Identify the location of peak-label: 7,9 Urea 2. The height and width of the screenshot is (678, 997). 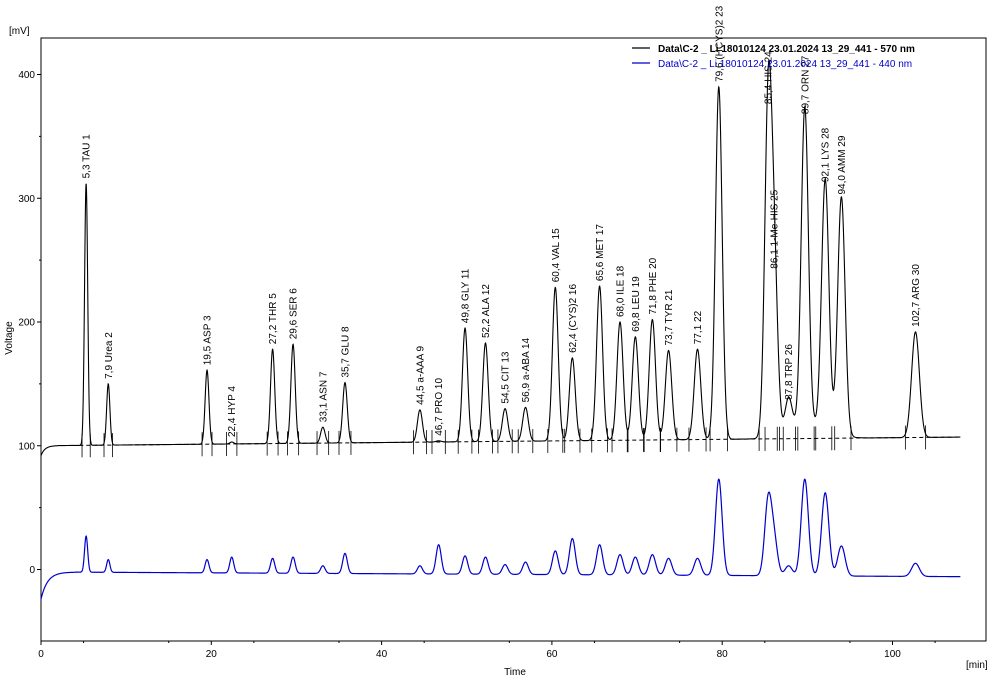
(109, 355).